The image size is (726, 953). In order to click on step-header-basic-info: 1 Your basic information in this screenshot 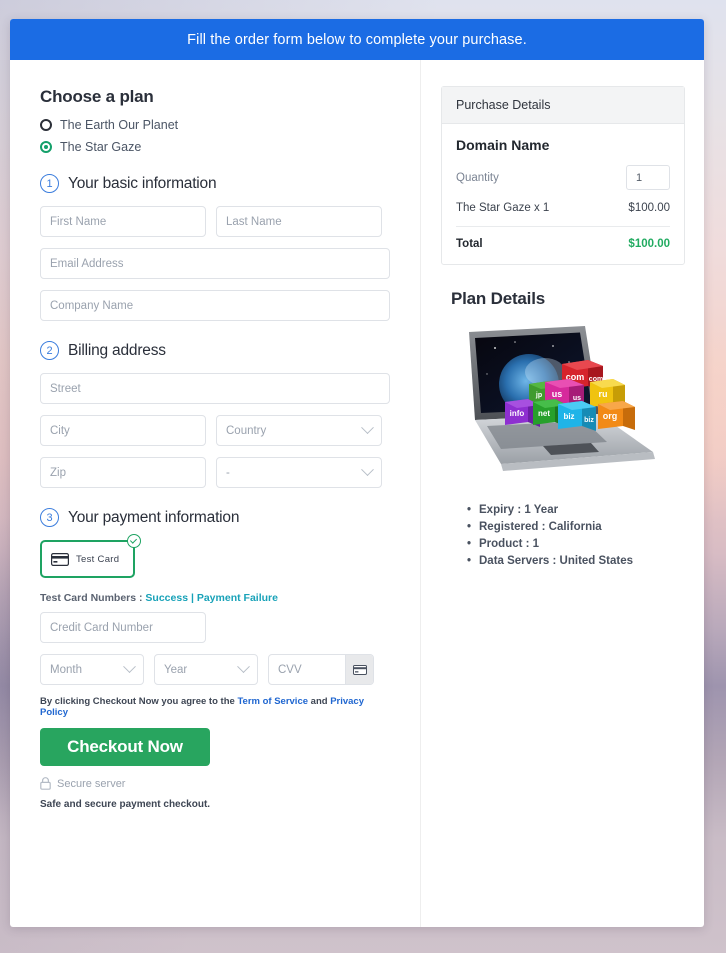, I will do `click(215, 183)`.